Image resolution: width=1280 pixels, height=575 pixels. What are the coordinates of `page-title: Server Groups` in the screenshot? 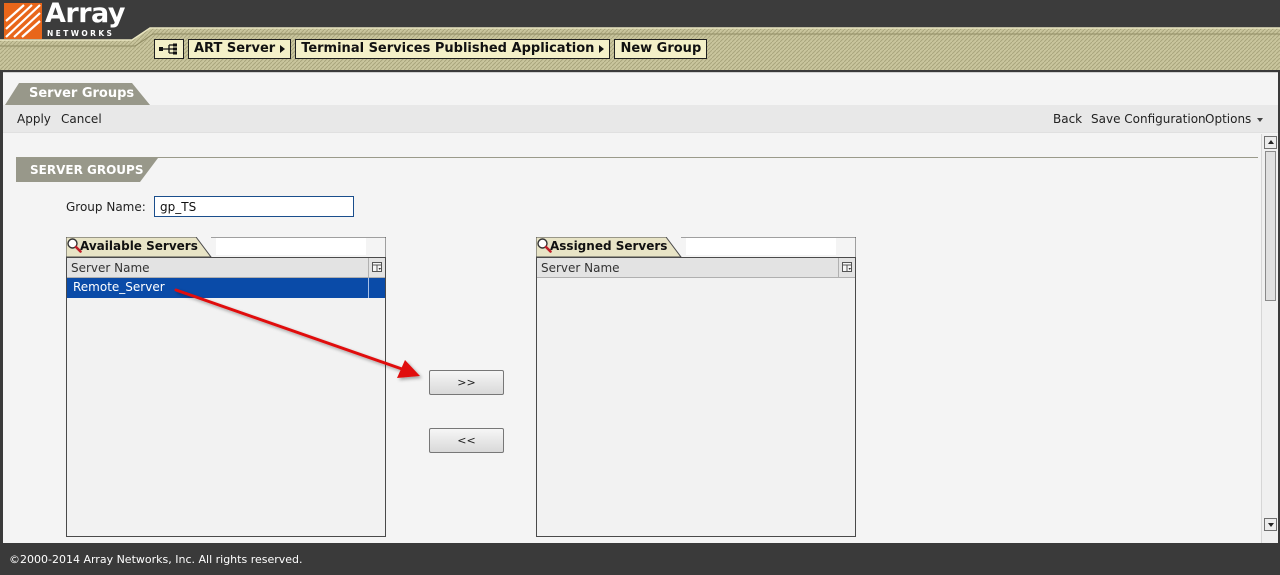 It's located at (82, 93).